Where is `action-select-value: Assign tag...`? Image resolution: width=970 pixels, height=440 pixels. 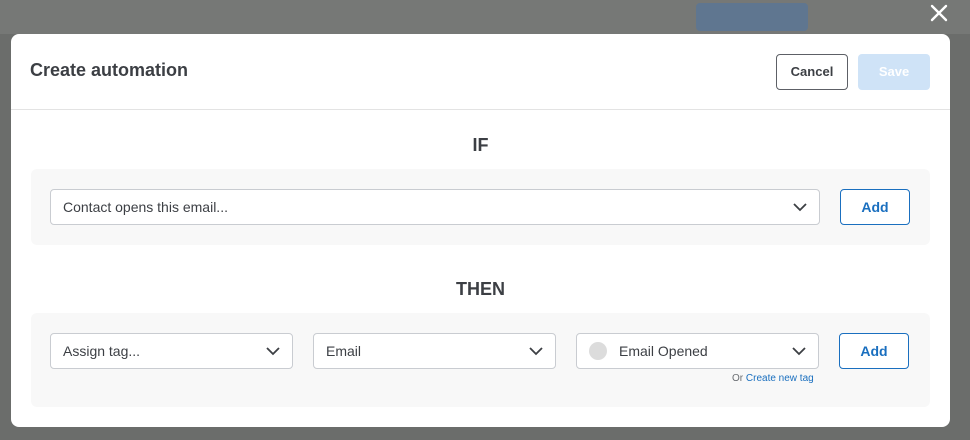
action-select-value: Assign tag... is located at coordinates (102, 351).